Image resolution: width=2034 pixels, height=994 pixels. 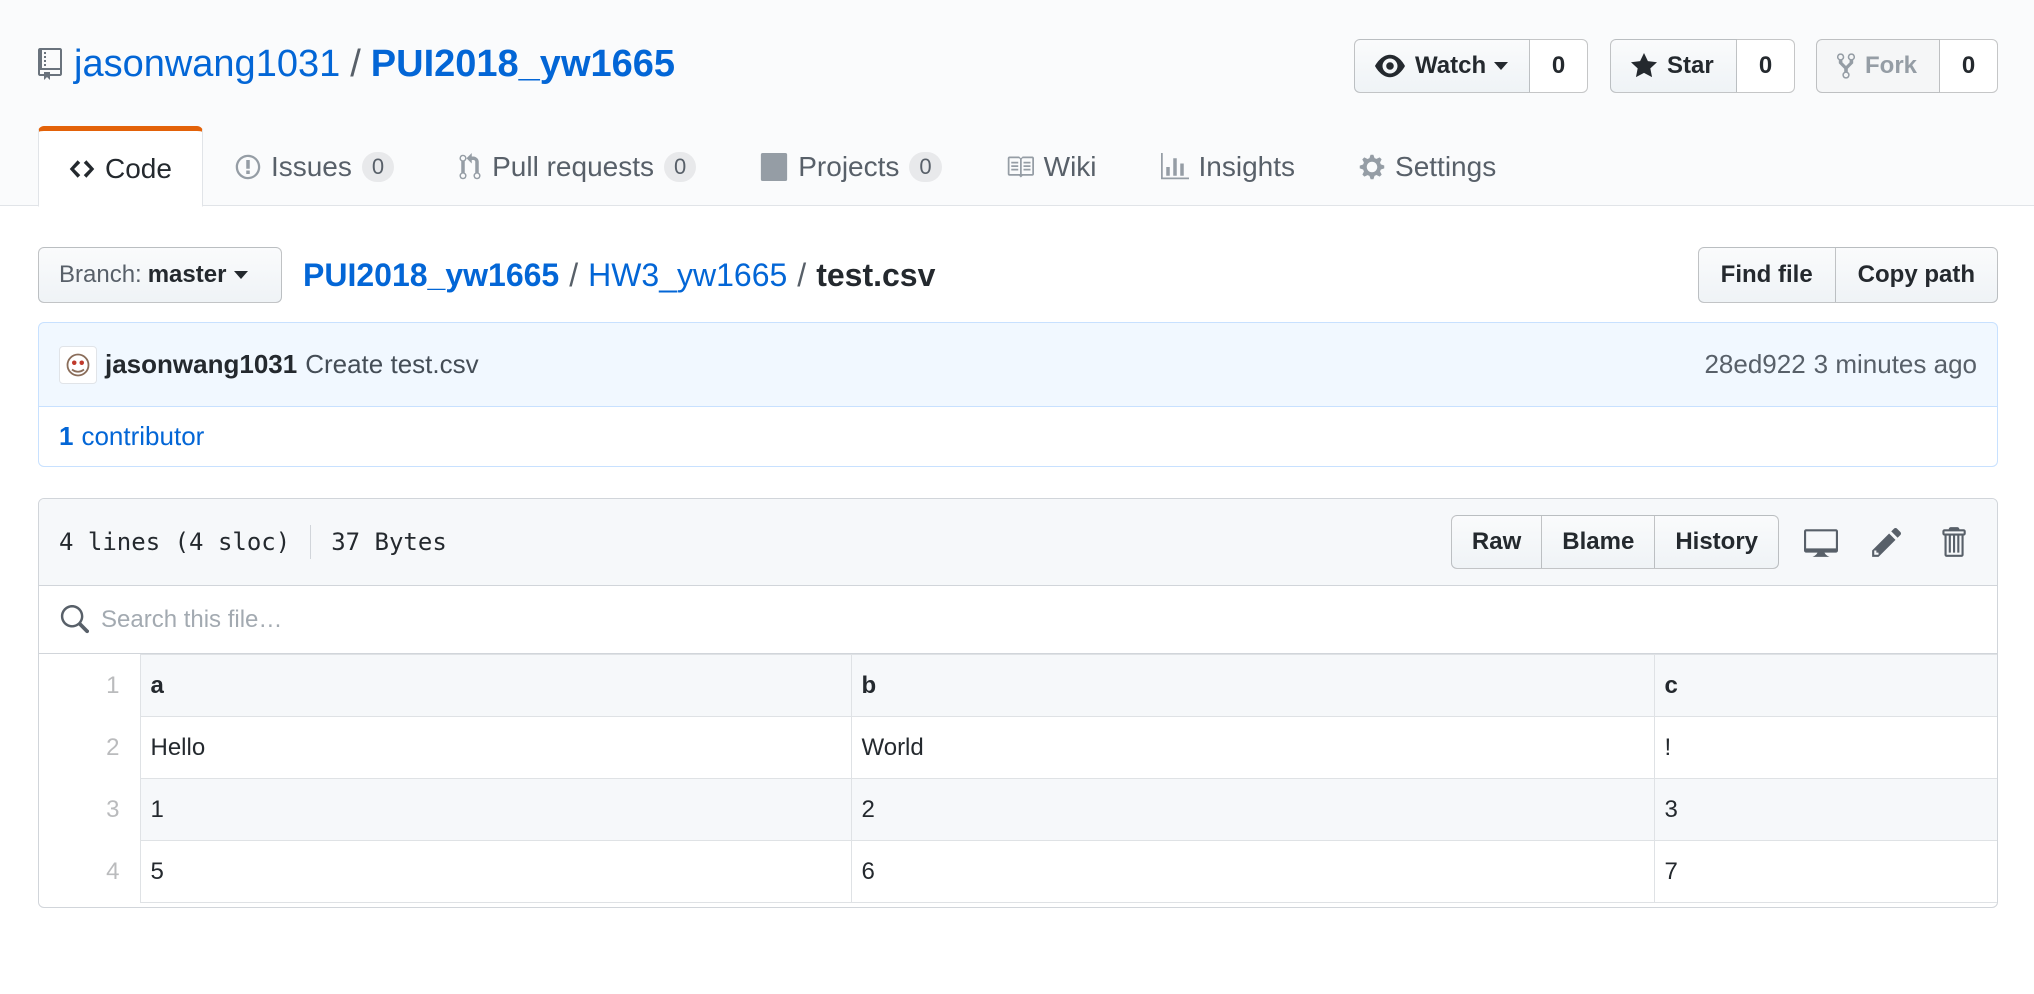 What do you see at coordinates (50, 64) in the screenshot?
I see `repo-icon` at bounding box center [50, 64].